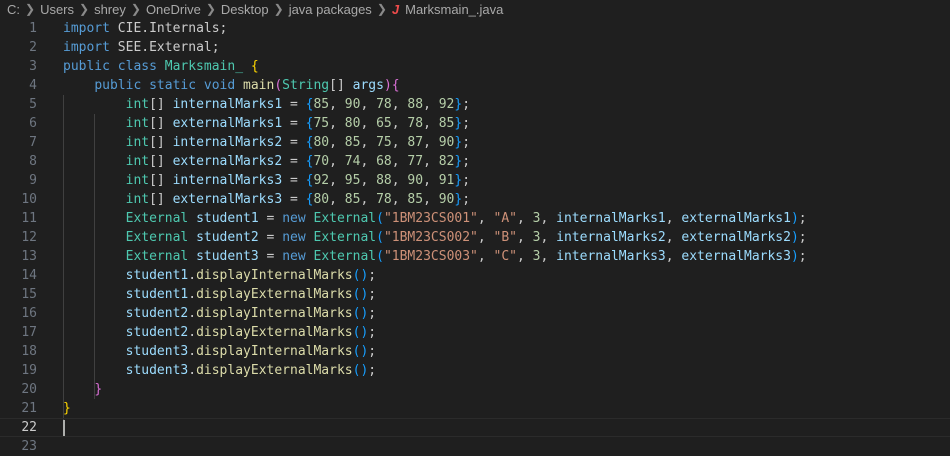 The image size is (950, 456). What do you see at coordinates (505, 218) in the screenshot?
I see `code-token: "A"` at bounding box center [505, 218].